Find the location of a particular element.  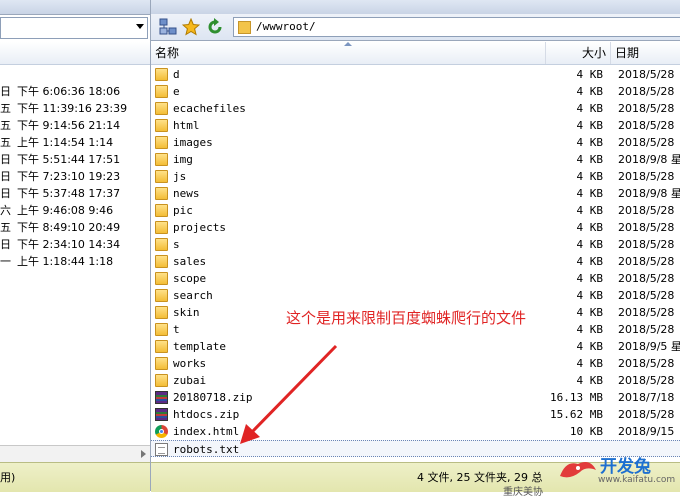

remote-file-row: news 4 KB 2018/9/8 星 is located at coordinates (415, 193).